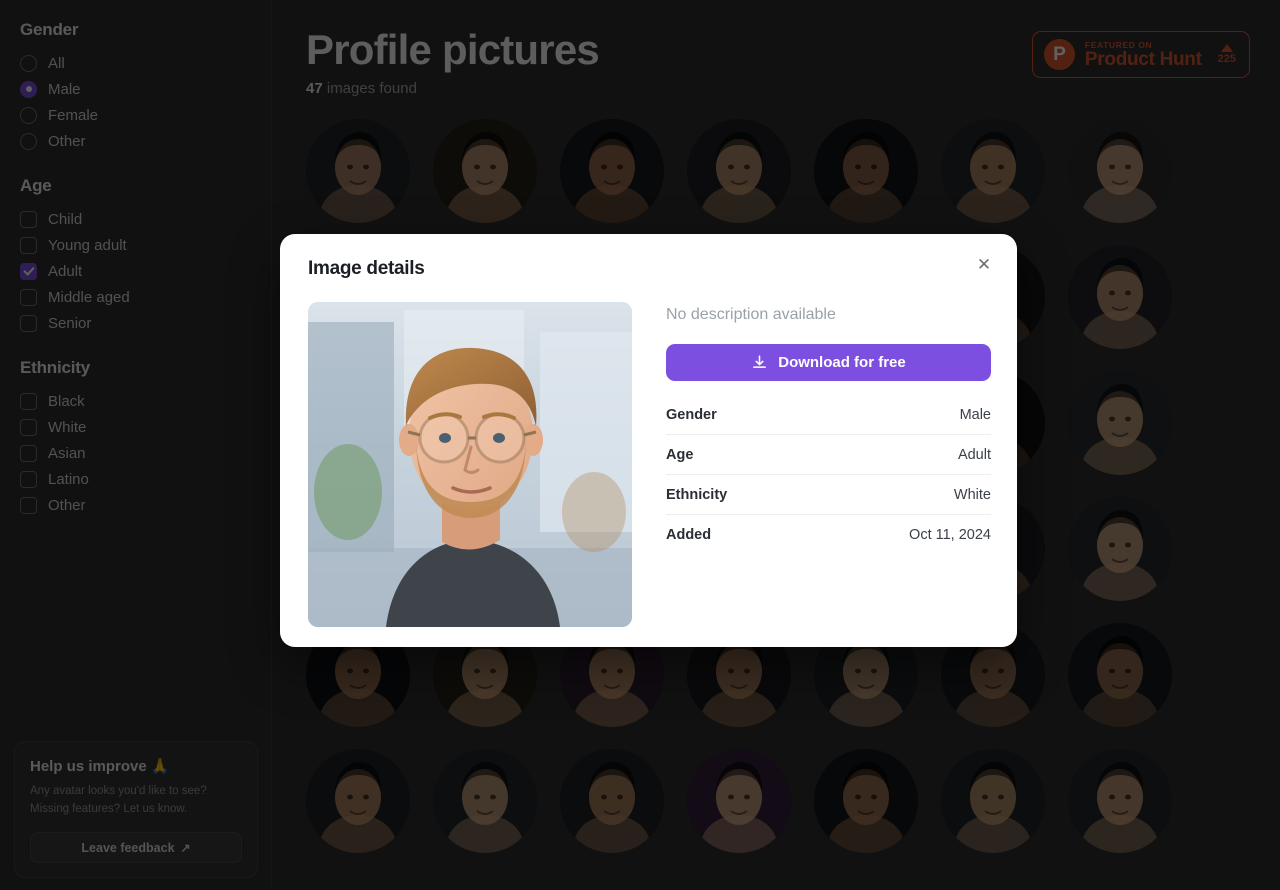  I want to click on metadata-row: Age Adult, so click(828, 455).